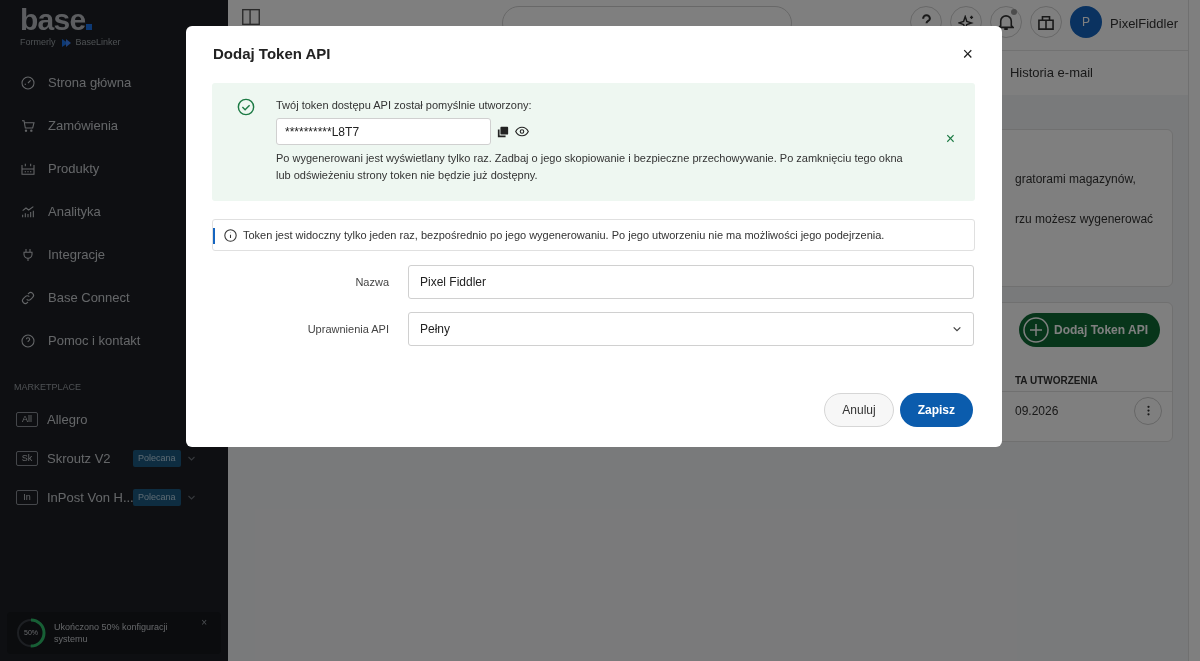 The image size is (1200, 661). I want to click on gauge-icon, so click(28, 83).